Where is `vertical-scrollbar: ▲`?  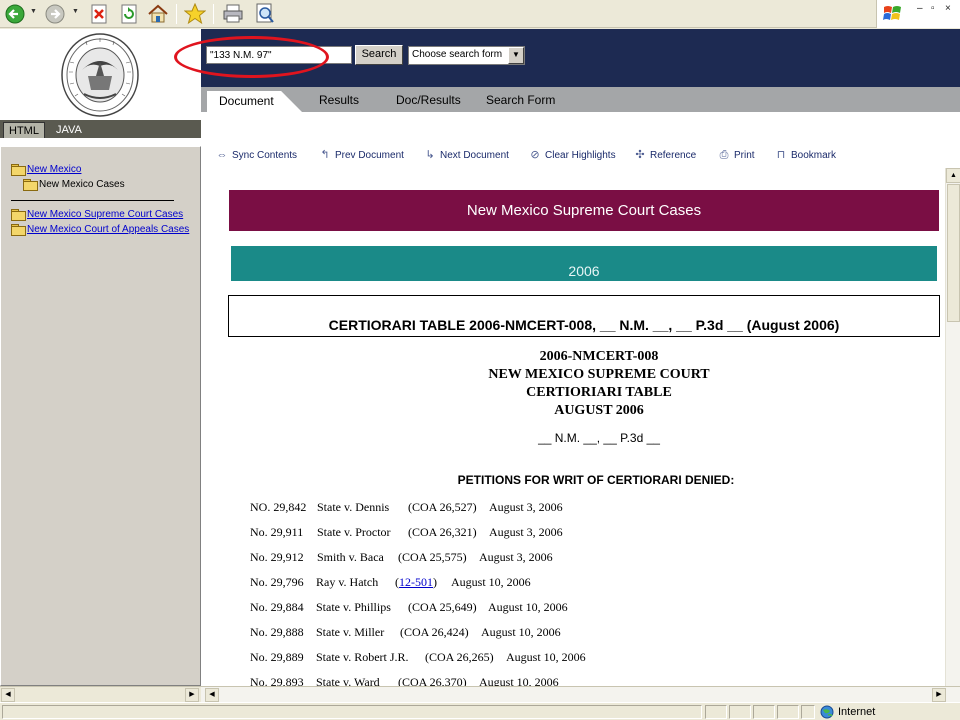 vertical-scrollbar: ▲ is located at coordinates (952, 427).